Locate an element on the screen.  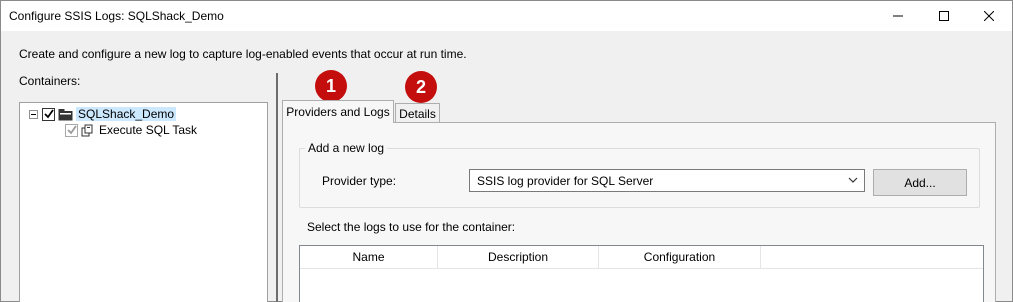
callout-badge-2: 2 is located at coordinates (421, 87).